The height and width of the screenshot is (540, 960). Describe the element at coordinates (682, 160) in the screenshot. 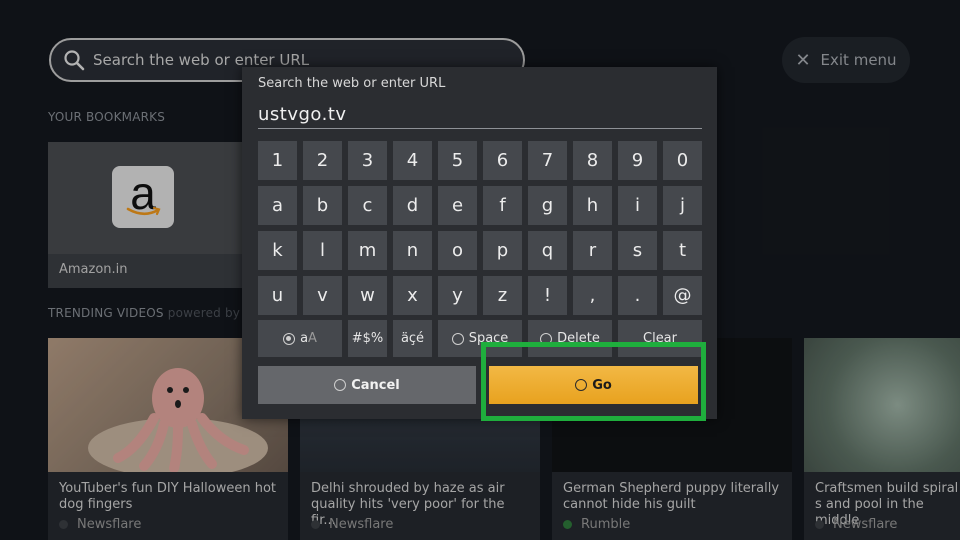

I see `key-0: 0` at that location.